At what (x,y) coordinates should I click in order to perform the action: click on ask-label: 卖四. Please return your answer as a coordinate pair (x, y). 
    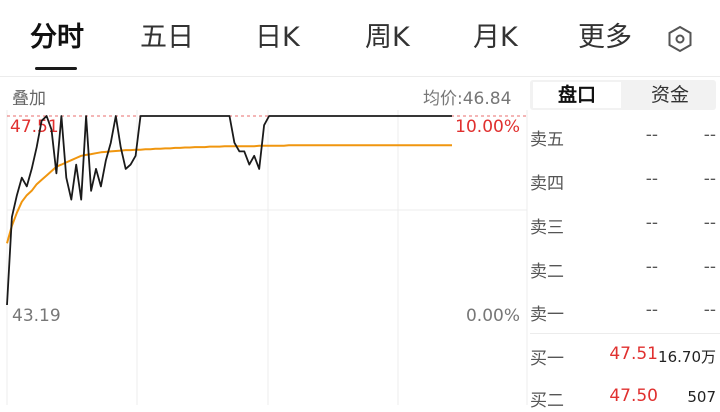
    Looking at the image, I should click on (547, 184).